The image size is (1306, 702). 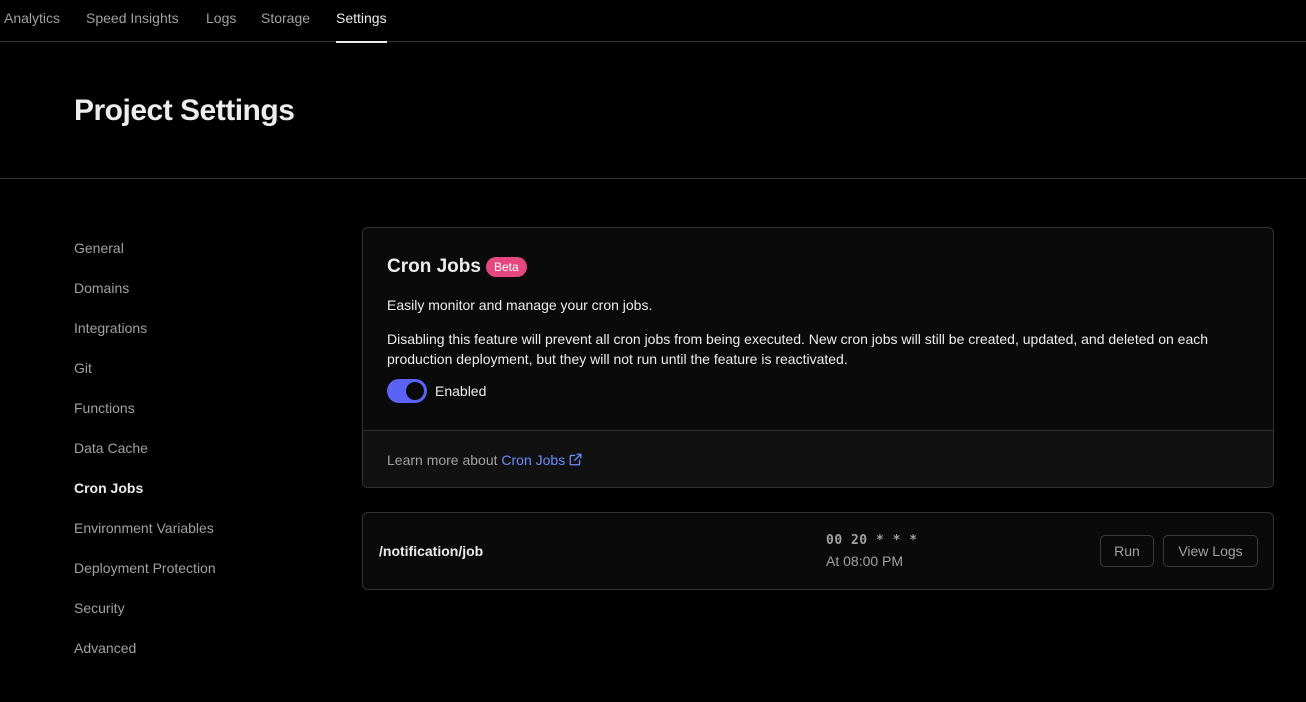 I want to click on tab-storage: Storage, so click(x=285, y=21).